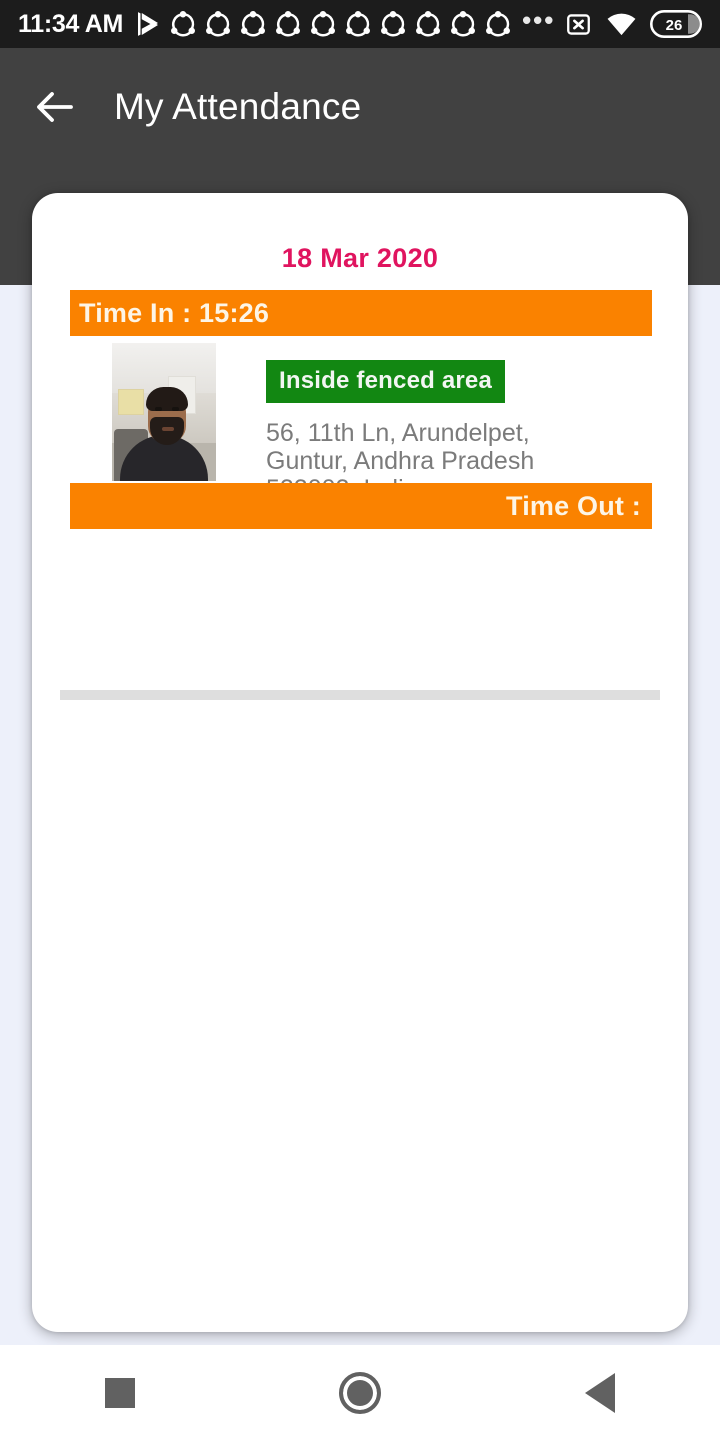 The height and width of the screenshot is (1440, 720). What do you see at coordinates (167, 399) in the screenshot?
I see `photo-hair` at bounding box center [167, 399].